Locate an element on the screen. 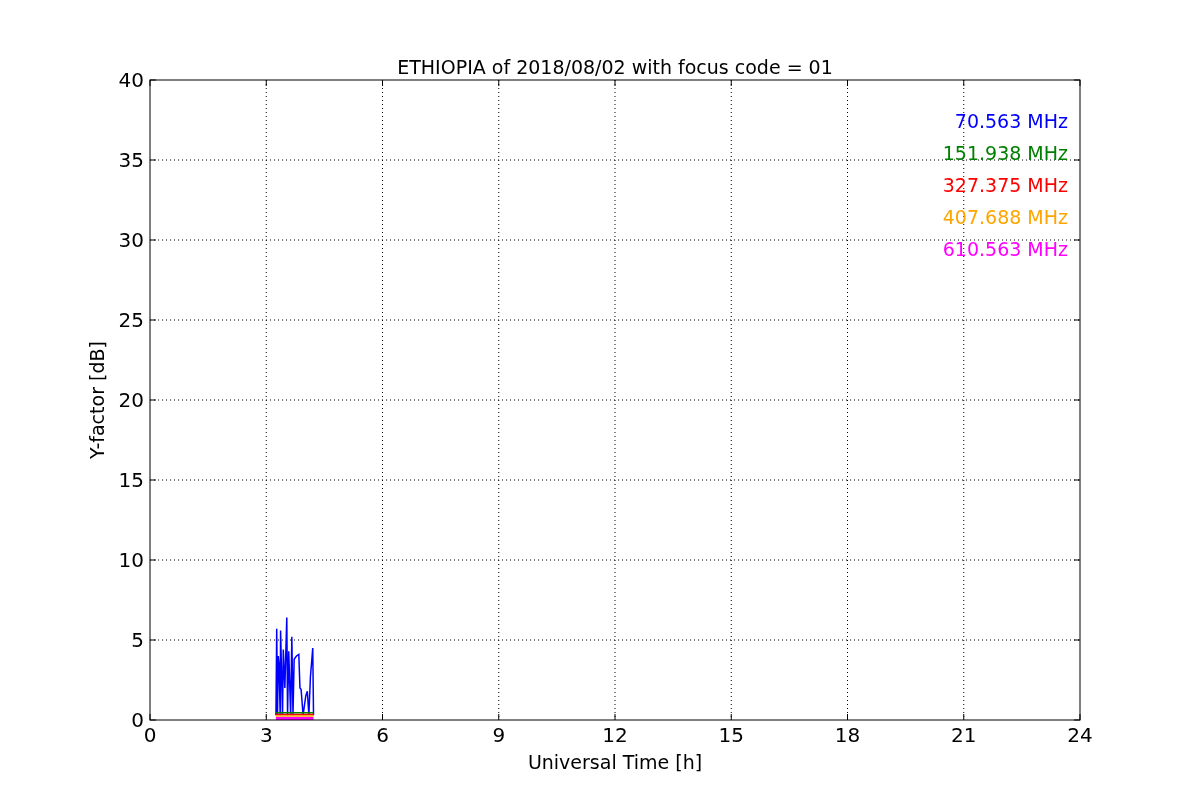 The height and width of the screenshot is (800, 1200). y-tick-label: 40 is located at coordinates (131, 80).